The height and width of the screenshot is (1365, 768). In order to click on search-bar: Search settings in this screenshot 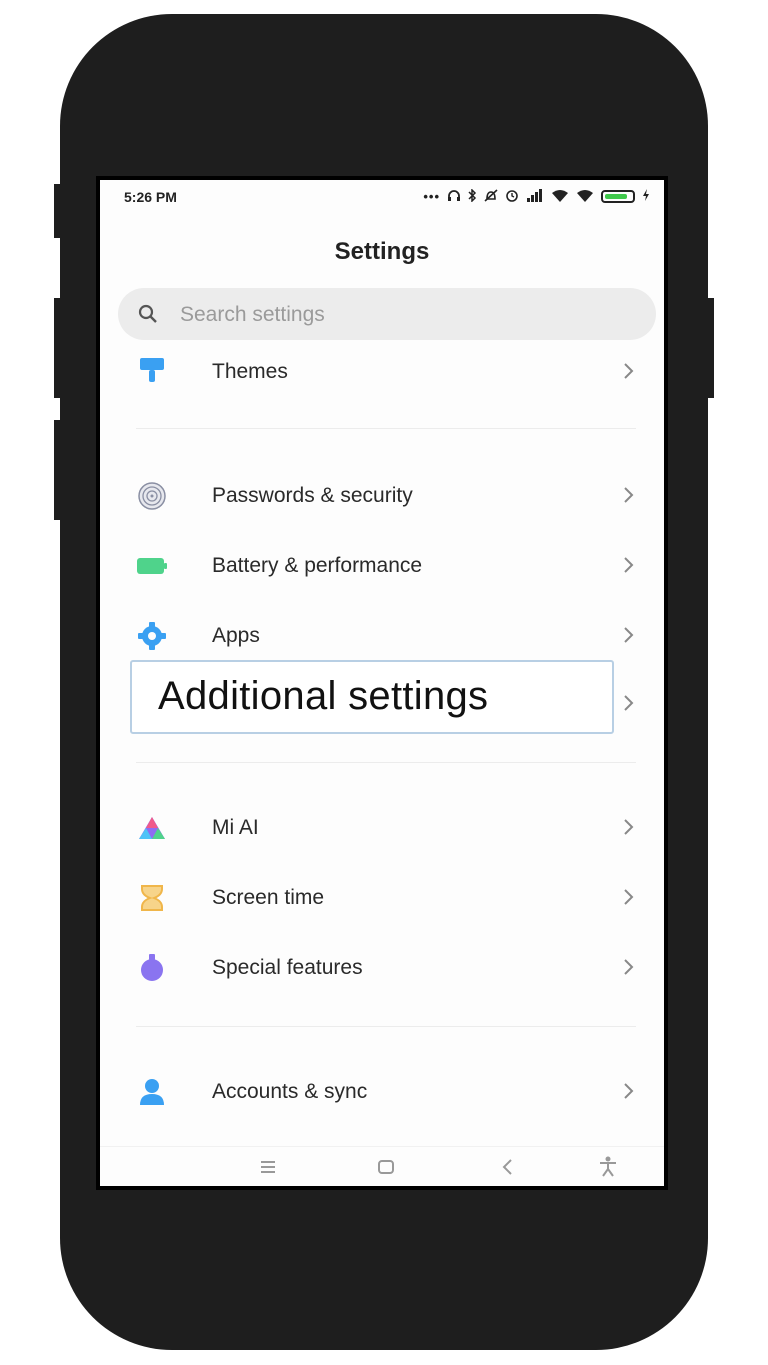, I will do `click(387, 314)`.